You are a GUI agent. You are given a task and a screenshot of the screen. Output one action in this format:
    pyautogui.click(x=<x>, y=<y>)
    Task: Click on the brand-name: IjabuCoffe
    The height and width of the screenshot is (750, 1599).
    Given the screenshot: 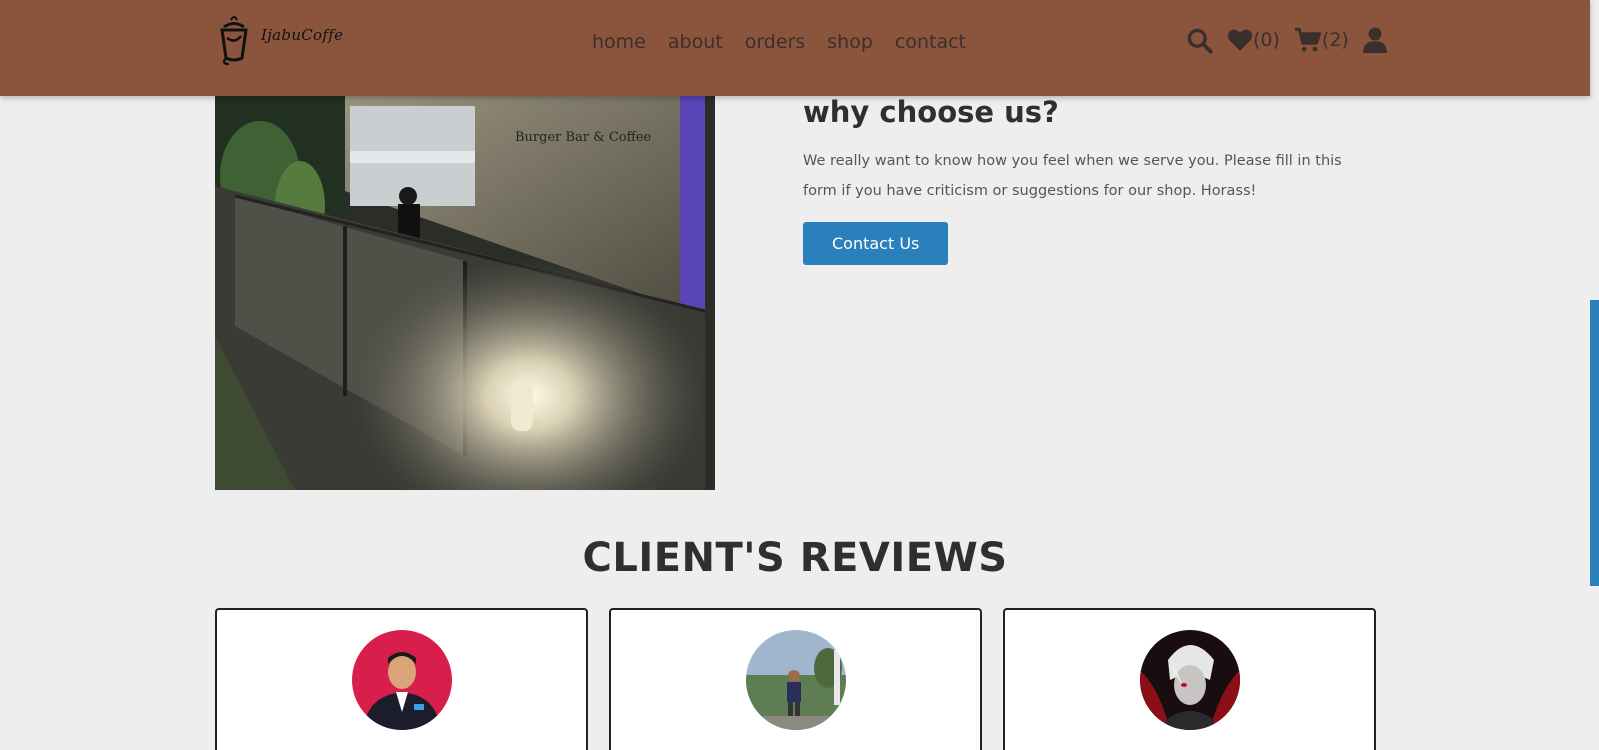 What is the action you would take?
    pyautogui.click(x=302, y=35)
    